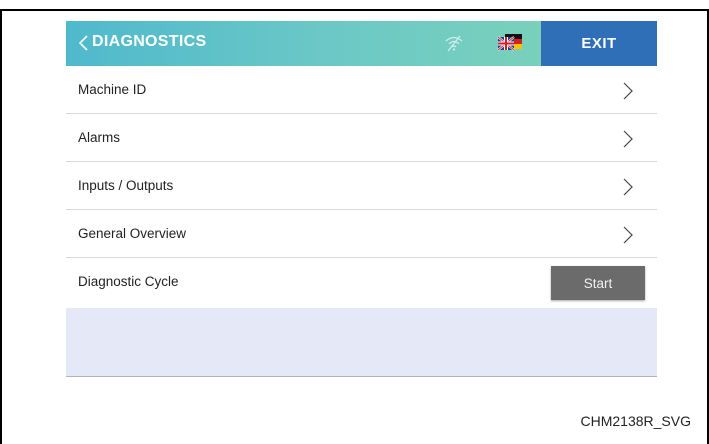 The height and width of the screenshot is (444, 709). What do you see at coordinates (112, 89) in the screenshot?
I see `menu-item-label: Machine ID` at bounding box center [112, 89].